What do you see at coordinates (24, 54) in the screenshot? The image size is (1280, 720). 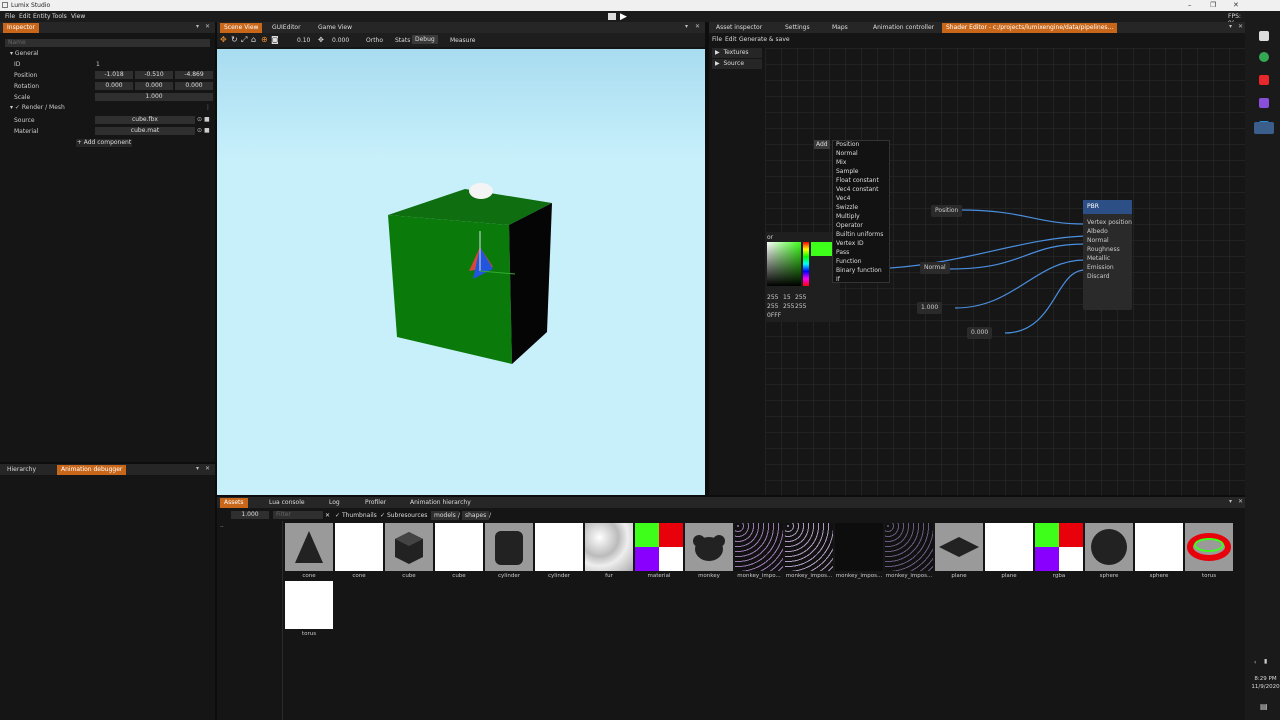 I see `section-general: ▾ General` at bounding box center [24, 54].